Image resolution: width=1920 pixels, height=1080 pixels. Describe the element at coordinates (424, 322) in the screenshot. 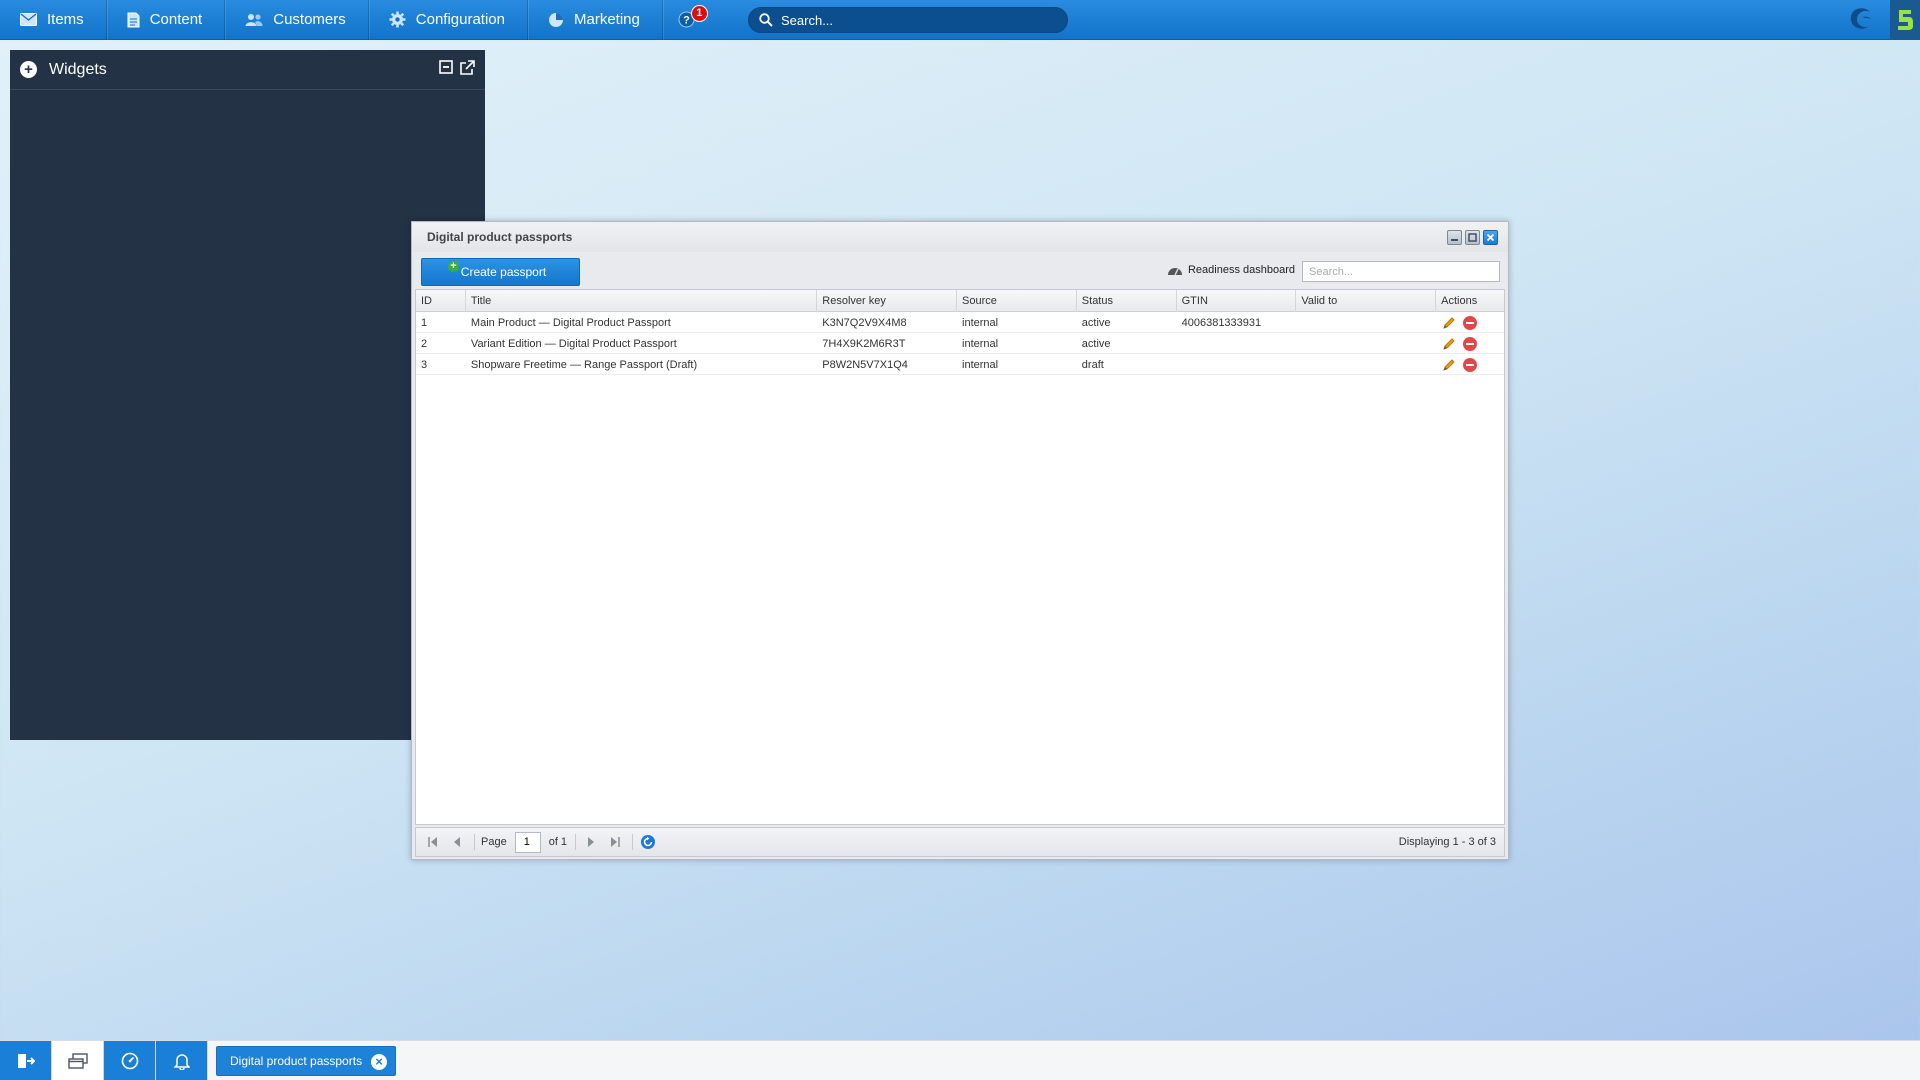

I see `cell-id: 1` at that location.